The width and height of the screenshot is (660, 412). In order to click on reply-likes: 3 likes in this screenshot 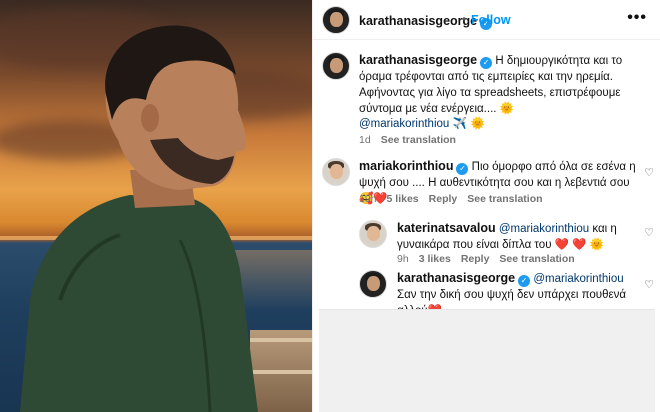, I will do `click(435, 259)`.